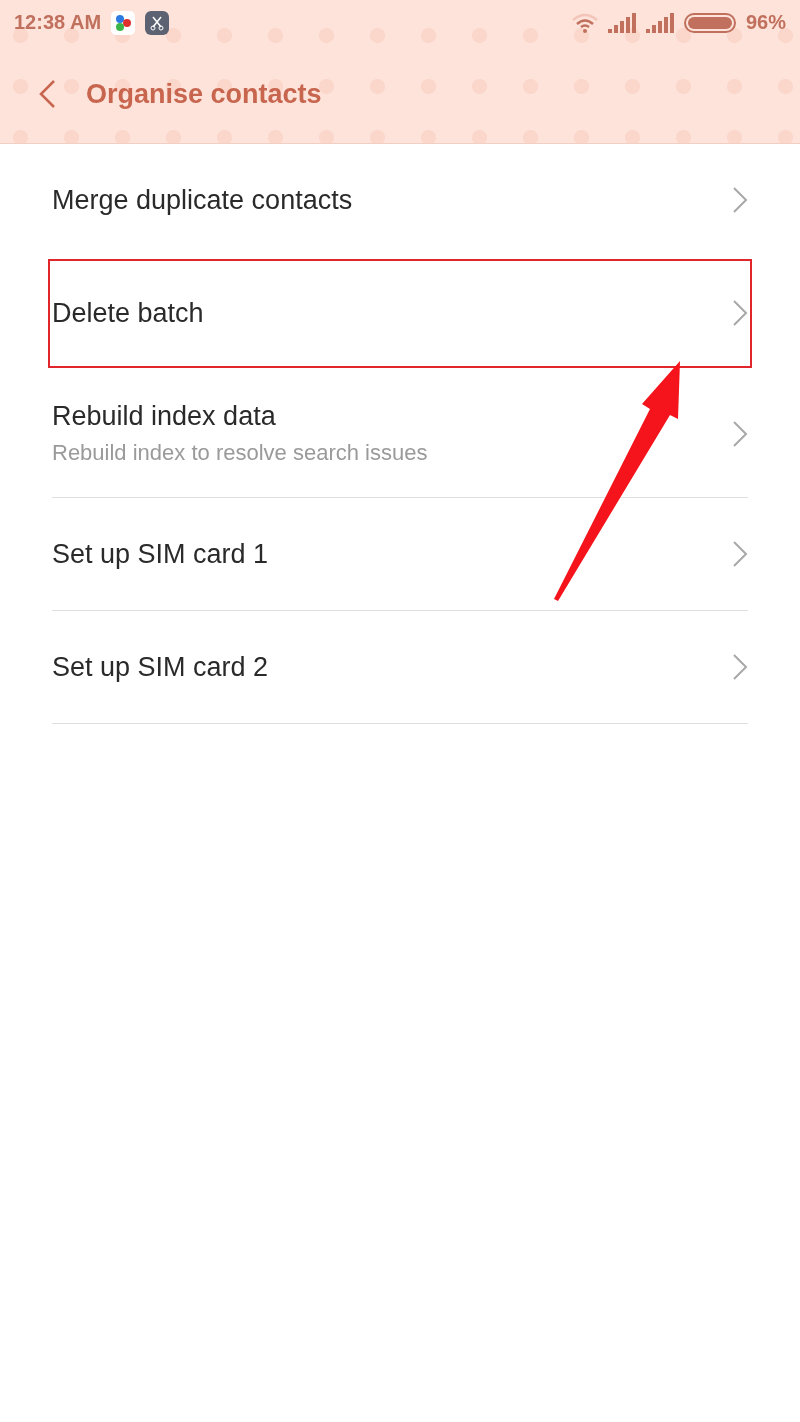 This screenshot has width=800, height=1422. I want to click on item-title: Delete batch, so click(128, 313).